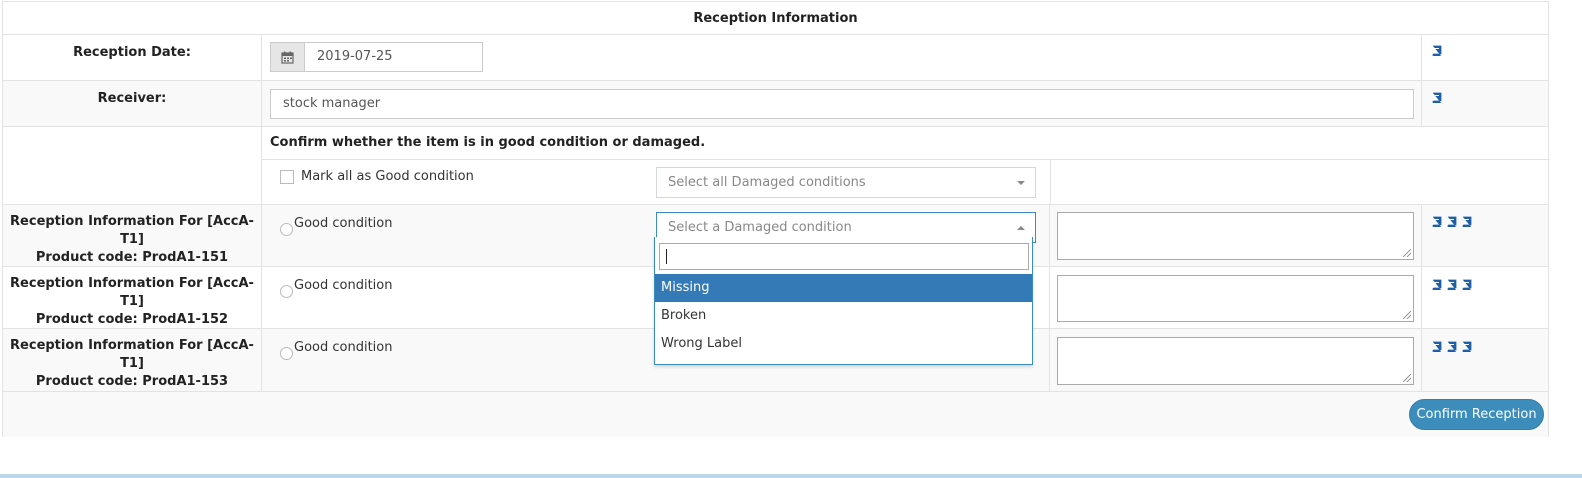  Describe the element at coordinates (843, 344) in the screenshot. I see `dropdown-option-wrong-label: Wrong Label` at that location.